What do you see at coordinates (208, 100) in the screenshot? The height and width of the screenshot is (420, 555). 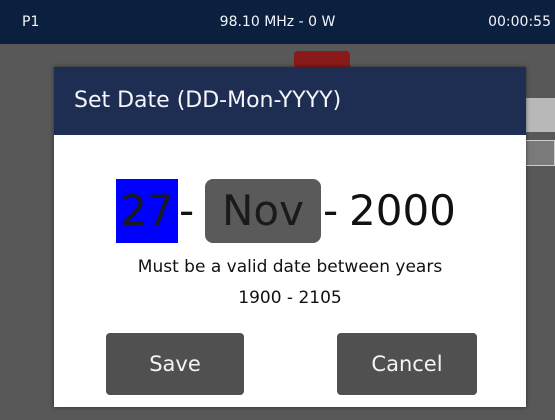 I see `dialog-title: Set Date (DD-Mon-YYYY)` at bounding box center [208, 100].